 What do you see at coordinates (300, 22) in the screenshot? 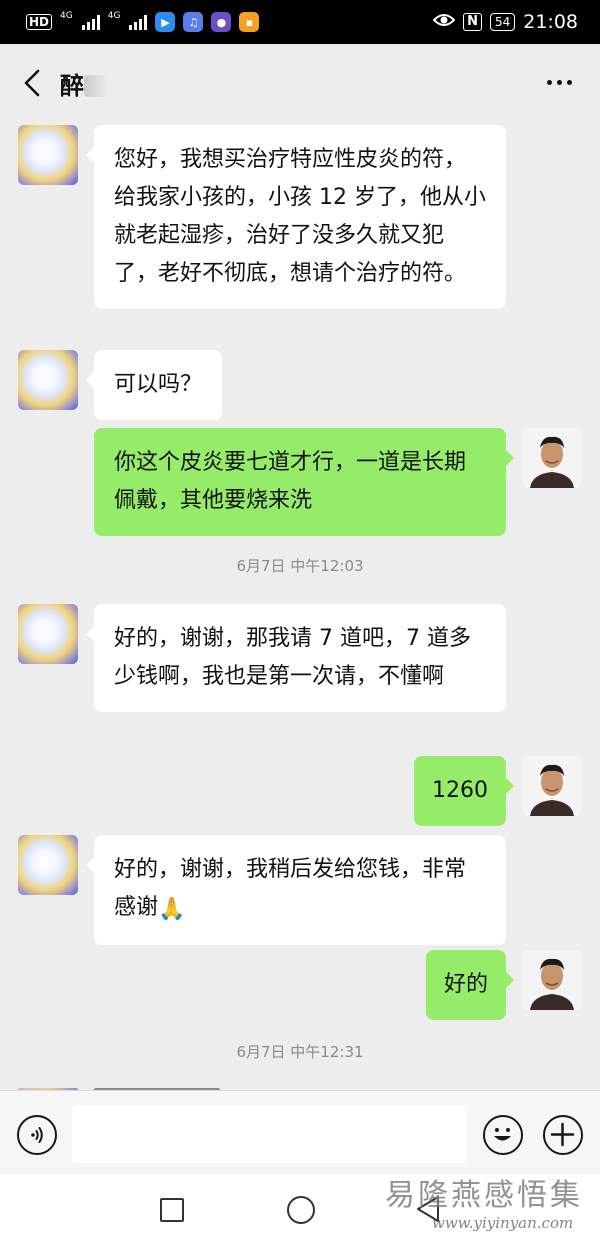
I see `status-bar: HD 4G 4G ▶ ♫ ● ▪ N 54 21:08` at bounding box center [300, 22].